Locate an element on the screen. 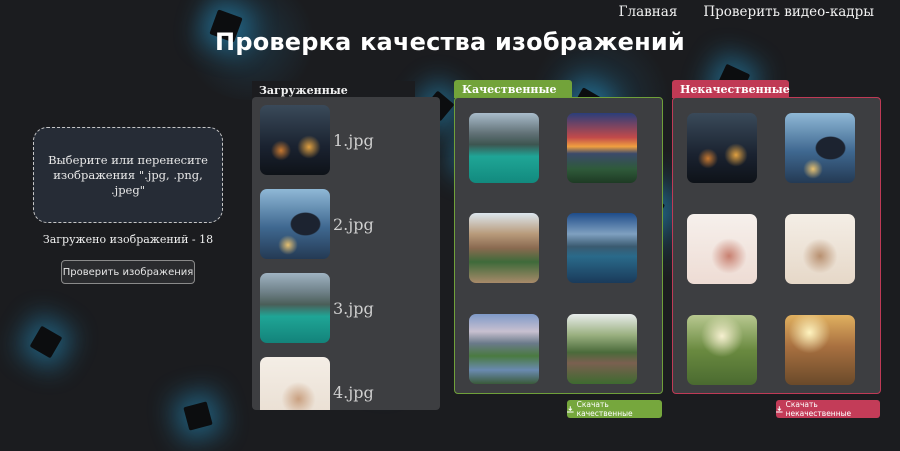  non-quality-tab-label: Некачественные is located at coordinates (731, 89).